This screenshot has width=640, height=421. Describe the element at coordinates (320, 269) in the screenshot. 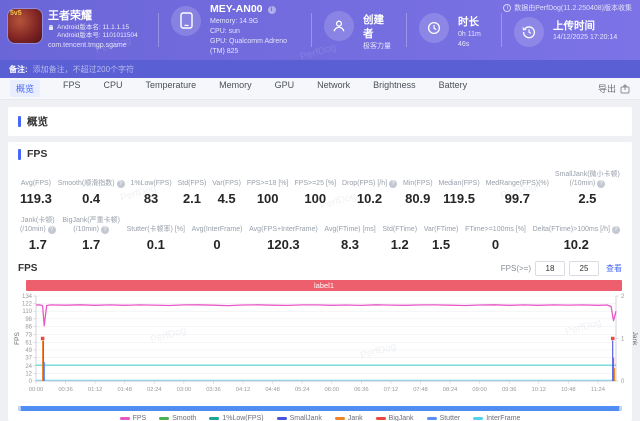

I see `fps-chart-header: FPS FPS(>=) 查看` at that location.